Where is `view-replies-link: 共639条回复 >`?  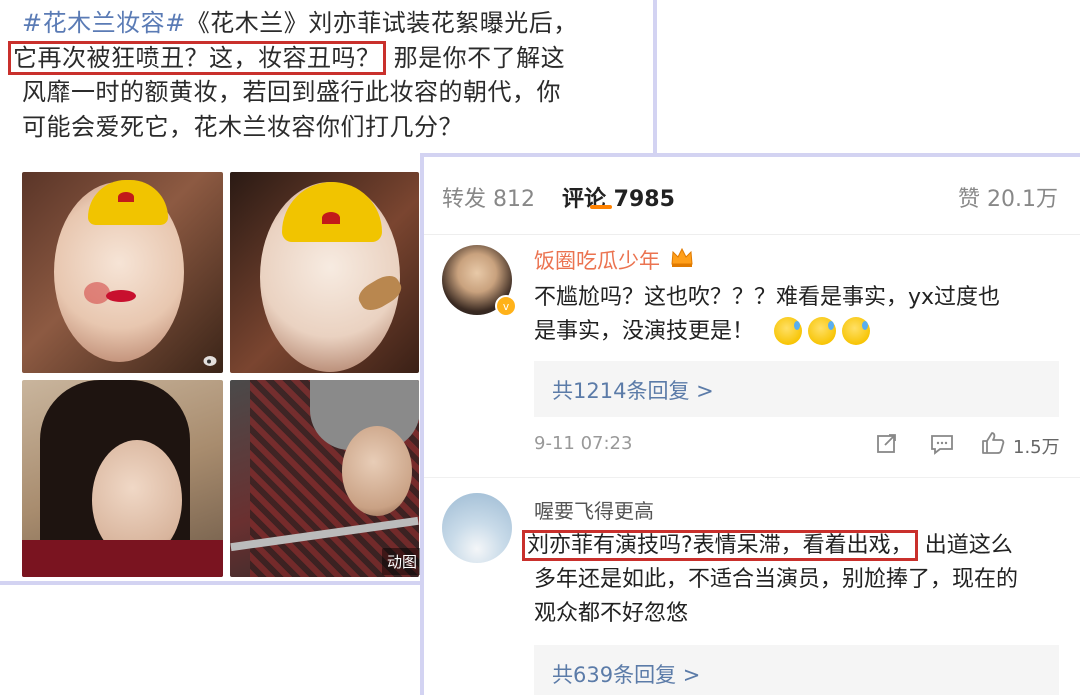 view-replies-link: 共639条回复 > is located at coordinates (796, 670).